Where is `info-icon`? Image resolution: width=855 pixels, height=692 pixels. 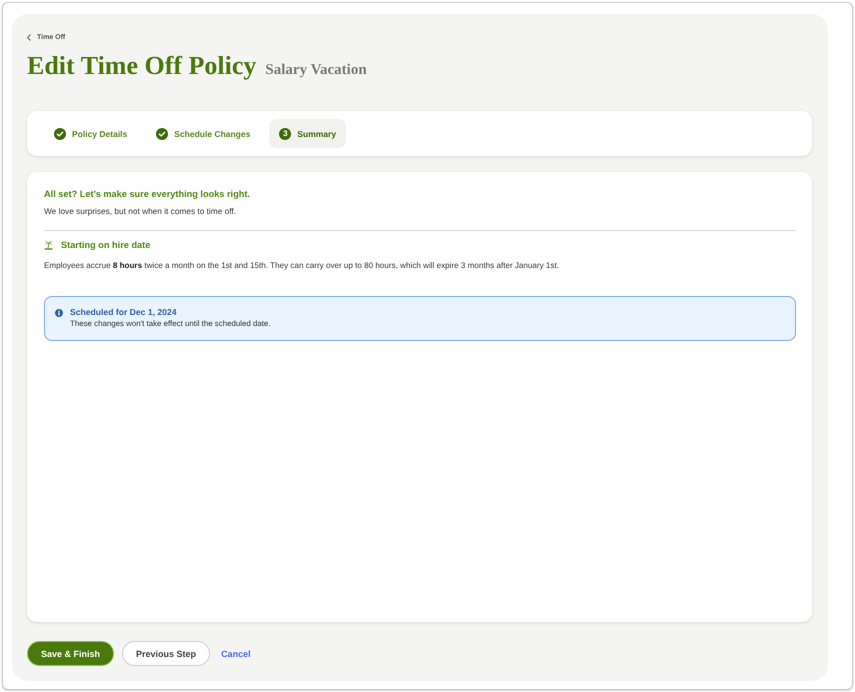
info-icon is located at coordinates (59, 312).